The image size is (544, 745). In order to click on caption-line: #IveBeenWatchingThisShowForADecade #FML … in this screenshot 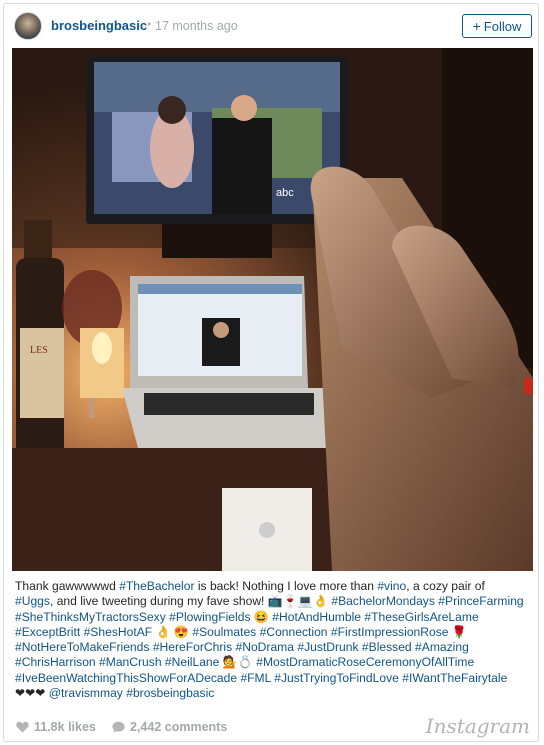, I will do `click(272, 678)`.